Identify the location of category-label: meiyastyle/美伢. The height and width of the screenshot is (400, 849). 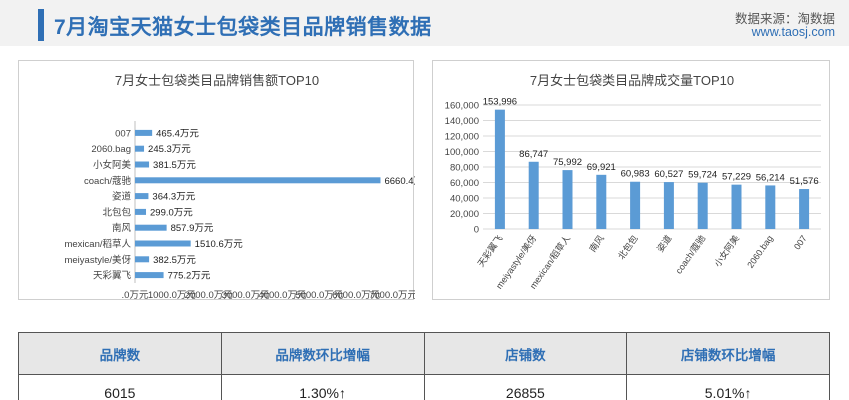
(97, 260).